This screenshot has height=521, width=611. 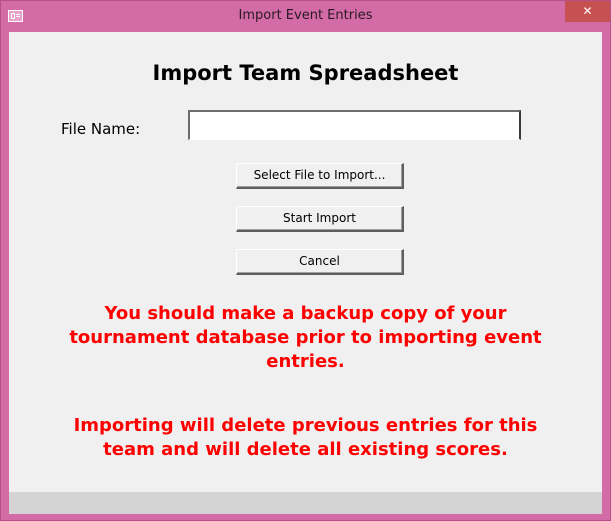 I want to click on start-import-button: Start Import, so click(x=320, y=219).